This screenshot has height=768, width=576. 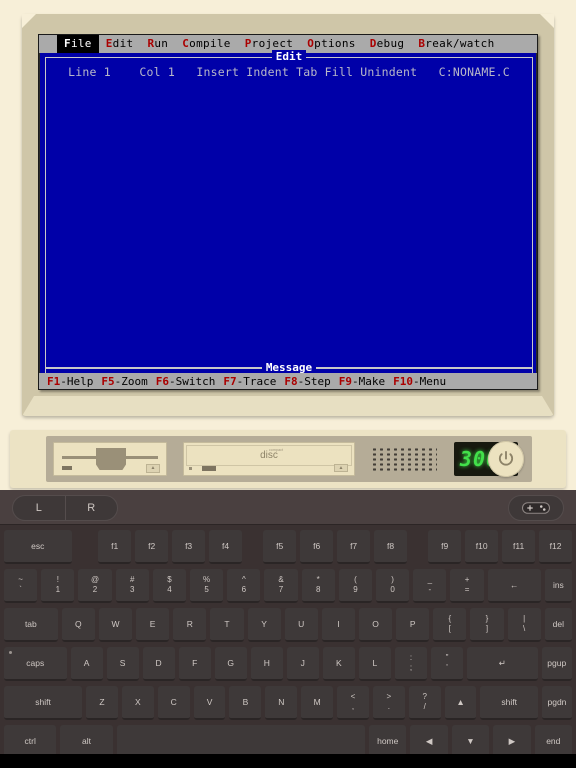 I want to click on fkey-f7: F7-Trace, so click(x=249, y=381).